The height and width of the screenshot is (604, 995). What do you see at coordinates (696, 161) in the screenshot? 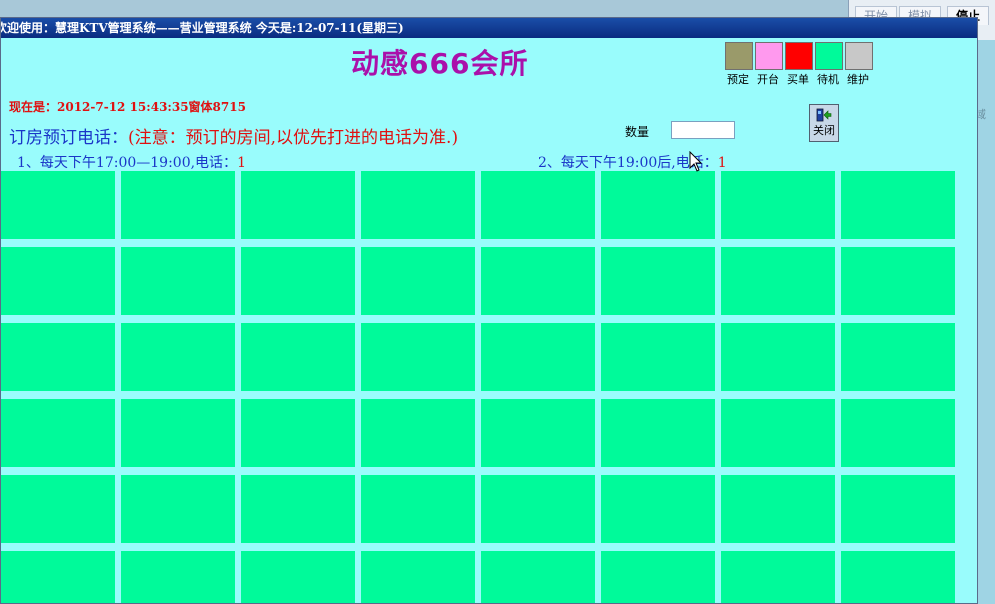
I see `mouse-cursor-icon` at bounding box center [696, 161].